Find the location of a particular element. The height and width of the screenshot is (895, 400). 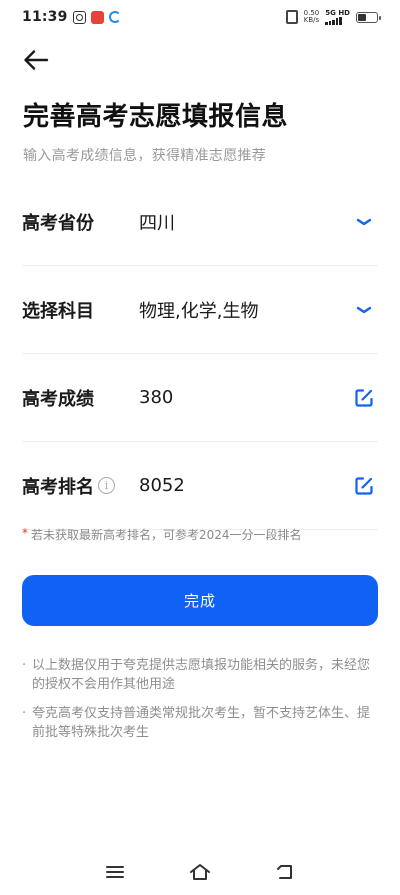

back-nav-icon is located at coordinates (285, 872).